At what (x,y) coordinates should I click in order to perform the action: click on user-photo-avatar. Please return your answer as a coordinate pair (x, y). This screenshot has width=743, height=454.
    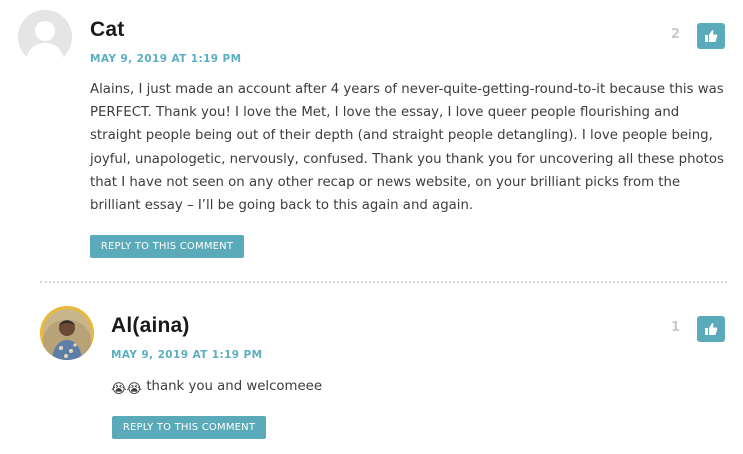
    Looking at the image, I should click on (67, 333).